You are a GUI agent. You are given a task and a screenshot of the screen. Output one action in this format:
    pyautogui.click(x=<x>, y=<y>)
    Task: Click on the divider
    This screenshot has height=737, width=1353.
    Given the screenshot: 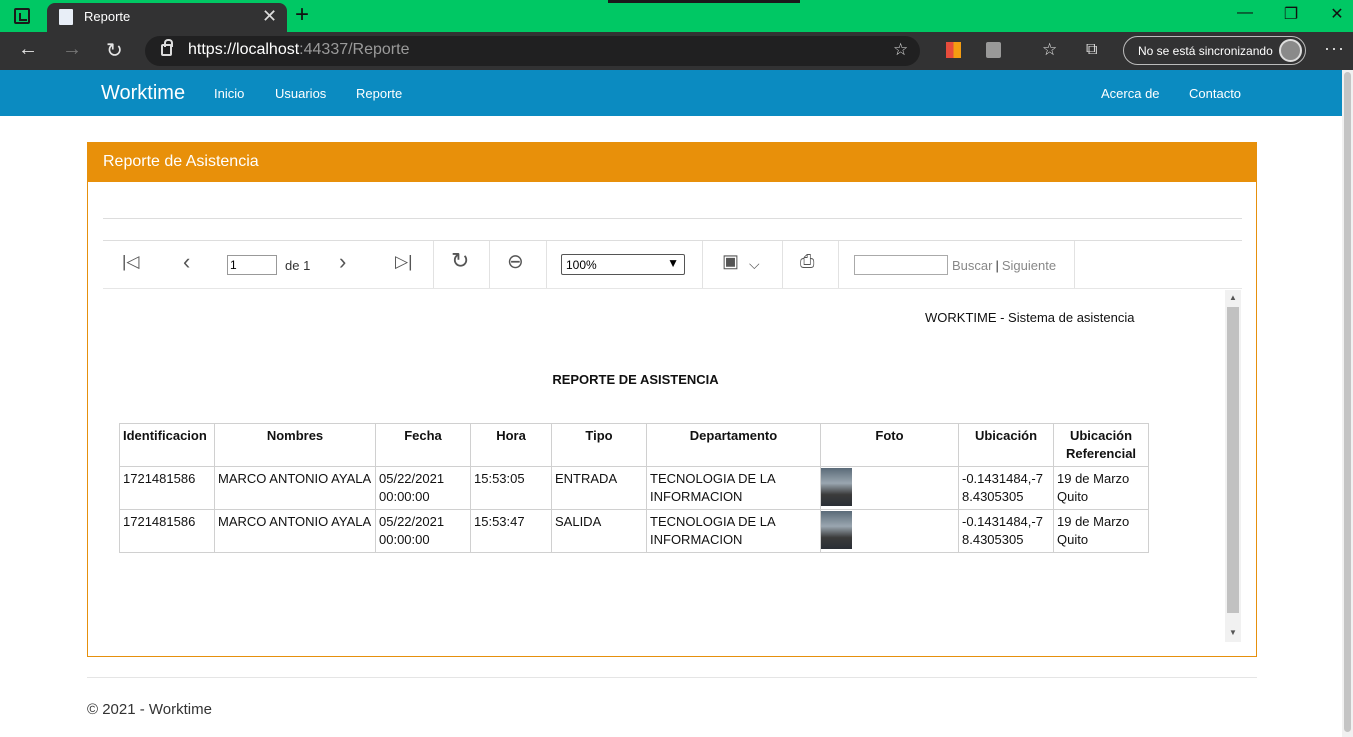 What is the action you would take?
    pyautogui.click(x=672, y=218)
    